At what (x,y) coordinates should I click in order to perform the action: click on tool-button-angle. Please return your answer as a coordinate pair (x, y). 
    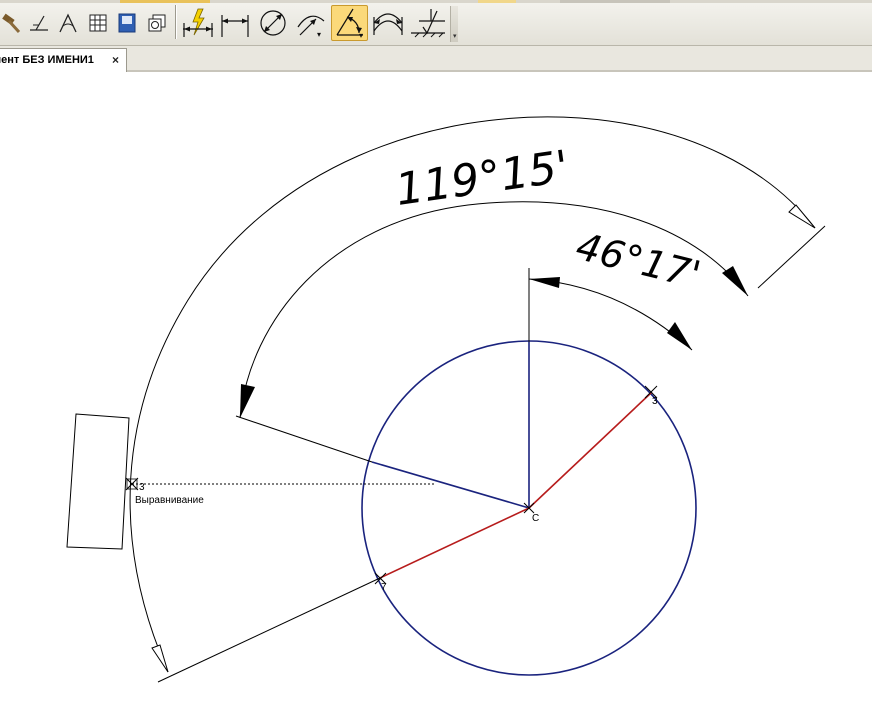
    Looking at the image, I should click on (68, 23).